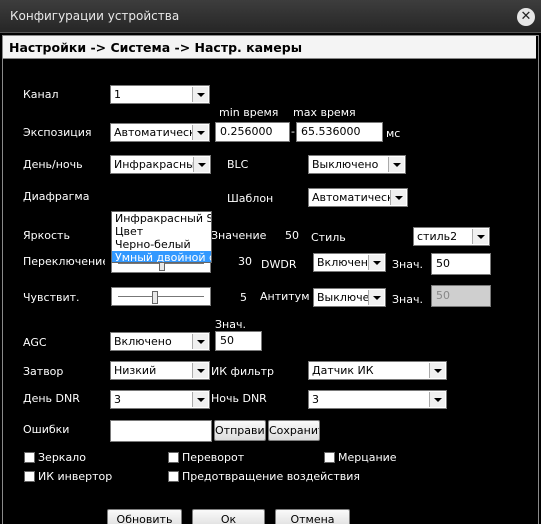 The image size is (541, 524). What do you see at coordinates (246, 131) in the screenshot?
I see `exposure-min-value: 0.256000` at bounding box center [246, 131].